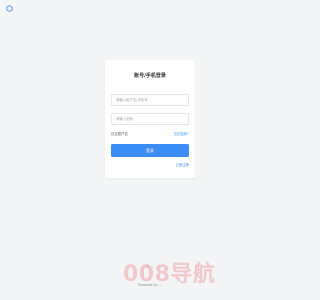 Image resolution: width=320 pixels, height=300 pixels. What do you see at coordinates (181, 134) in the screenshot?
I see `forgot-password-link: 忘记密码?` at bounding box center [181, 134].